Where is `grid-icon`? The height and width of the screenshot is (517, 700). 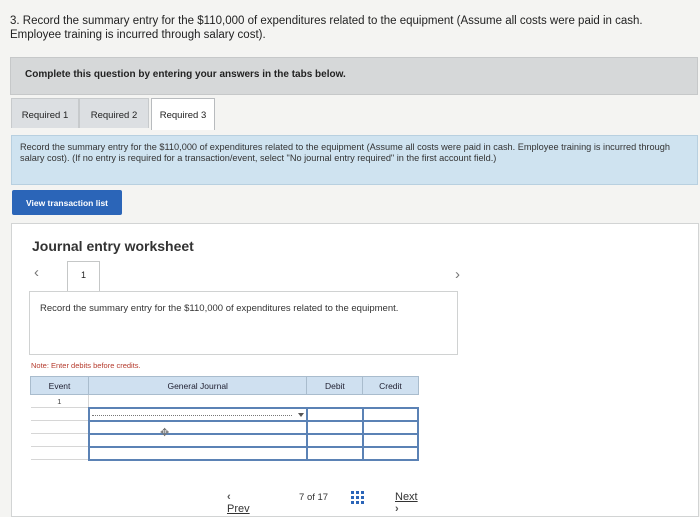
grid-icon is located at coordinates (357, 497).